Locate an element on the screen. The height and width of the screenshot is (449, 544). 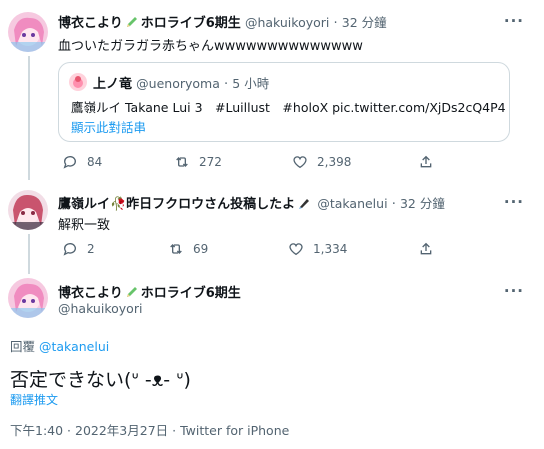
retweet-count: 272 is located at coordinates (210, 162).